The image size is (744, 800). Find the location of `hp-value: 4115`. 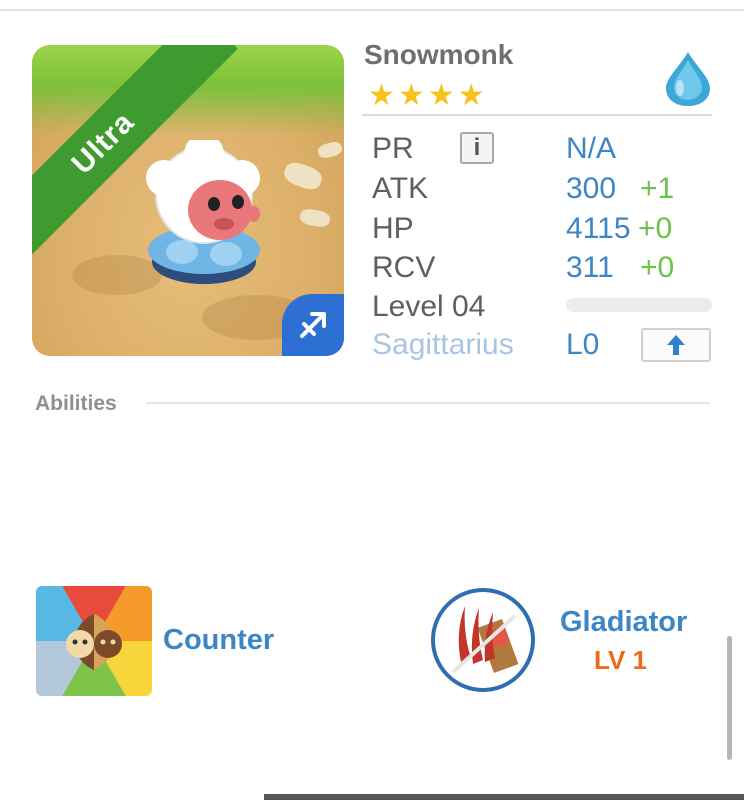

hp-value: 4115 is located at coordinates (598, 228).